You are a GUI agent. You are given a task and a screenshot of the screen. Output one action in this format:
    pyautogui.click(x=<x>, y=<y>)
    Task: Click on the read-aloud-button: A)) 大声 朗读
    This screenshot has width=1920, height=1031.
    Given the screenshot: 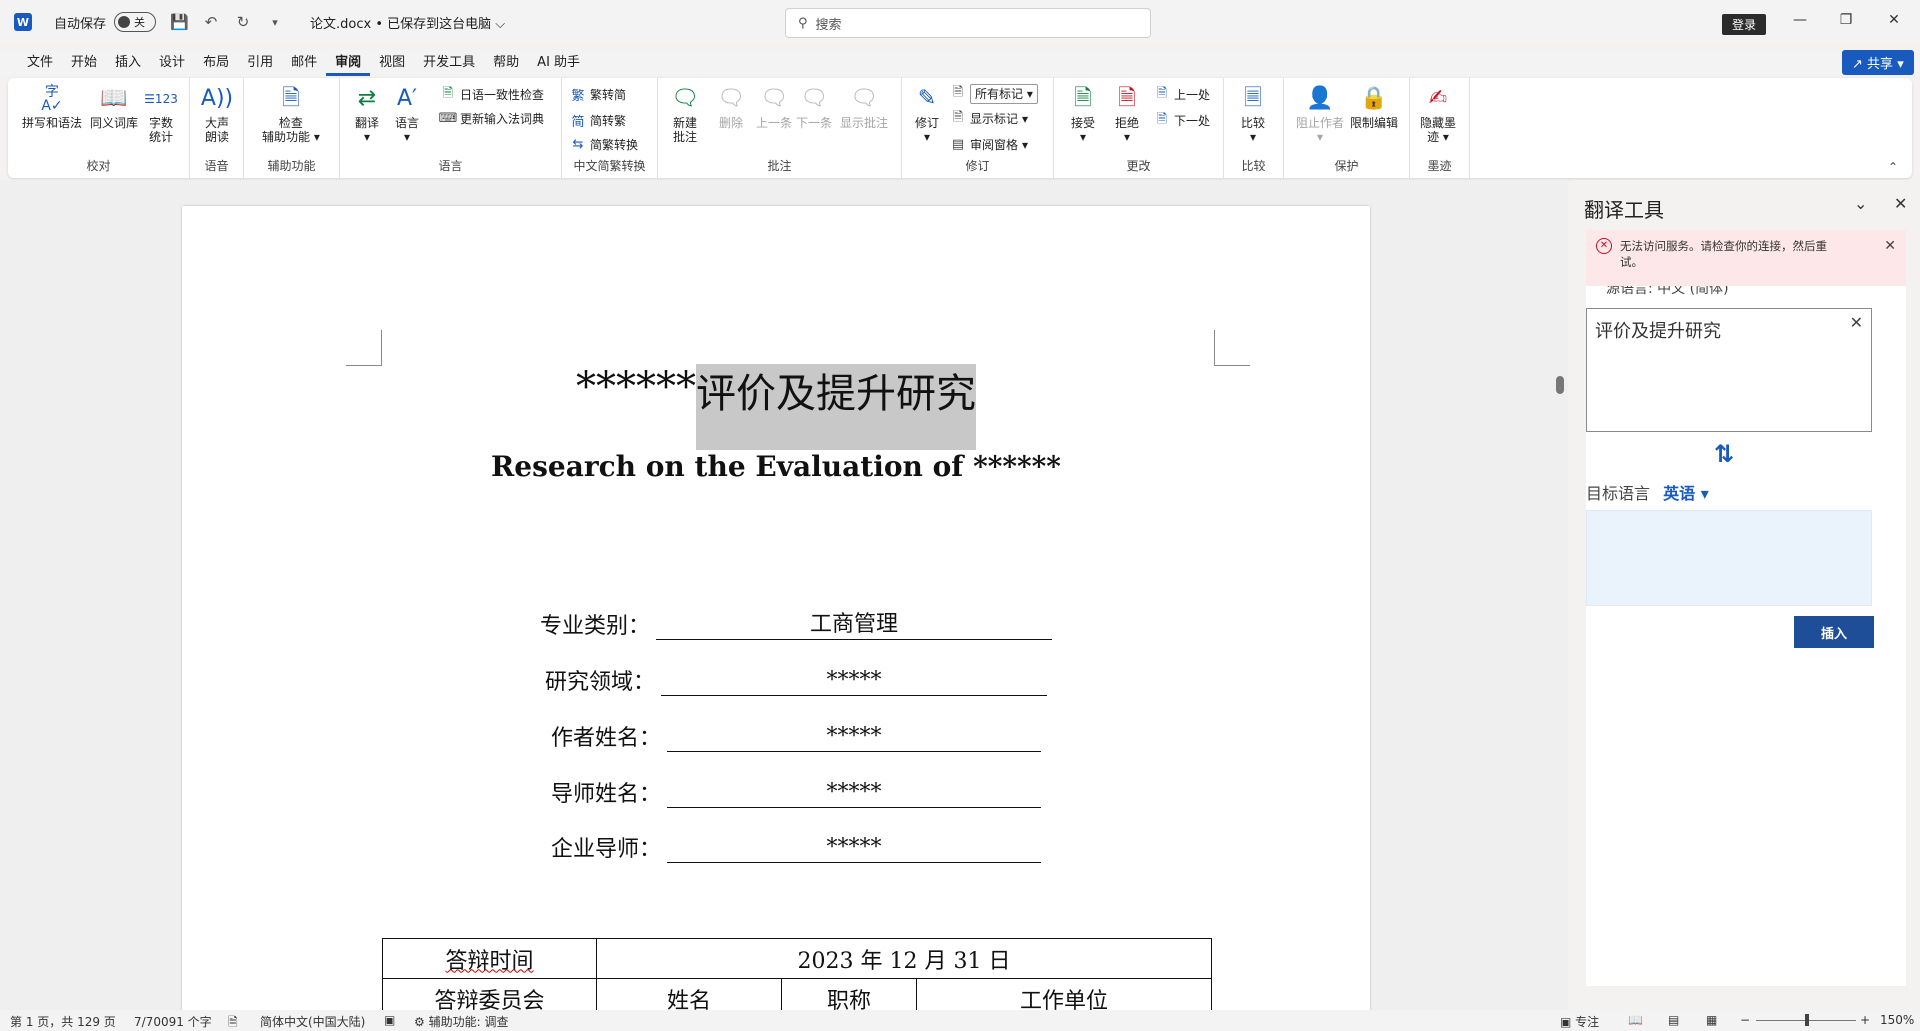 What is the action you would take?
    pyautogui.click(x=217, y=114)
    